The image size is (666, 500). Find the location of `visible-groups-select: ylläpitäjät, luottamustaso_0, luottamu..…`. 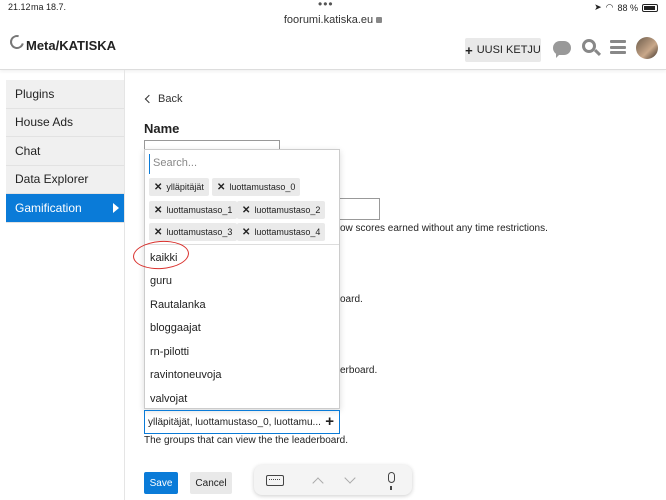

visible-groups-select: ylläpitäjät, luottamustaso_0, luottamu..… is located at coordinates (242, 422).